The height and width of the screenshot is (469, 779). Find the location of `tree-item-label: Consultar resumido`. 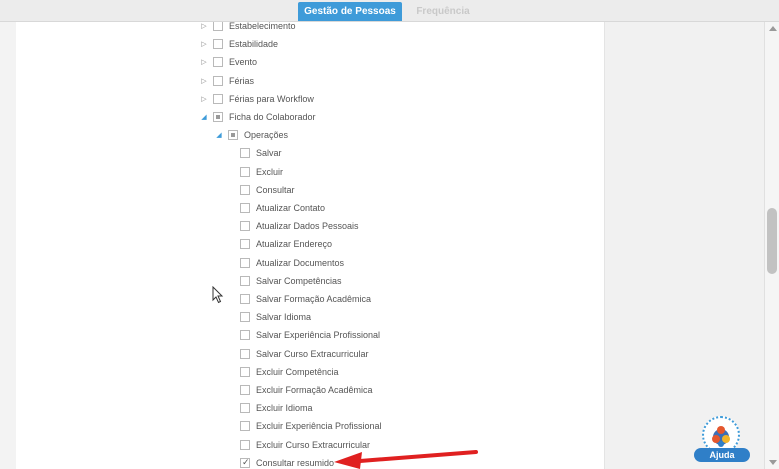

tree-item-label: Consultar resumido is located at coordinates (295, 462).